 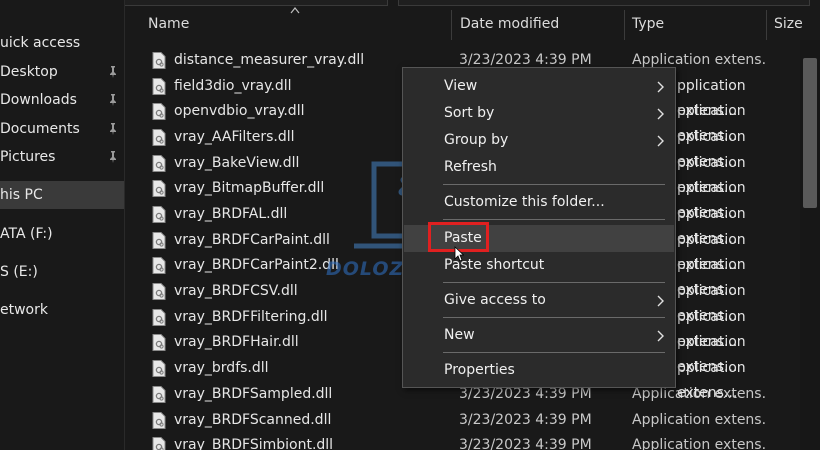 What do you see at coordinates (604, 3) in the screenshot?
I see `search-box` at bounding box center [604, 3].